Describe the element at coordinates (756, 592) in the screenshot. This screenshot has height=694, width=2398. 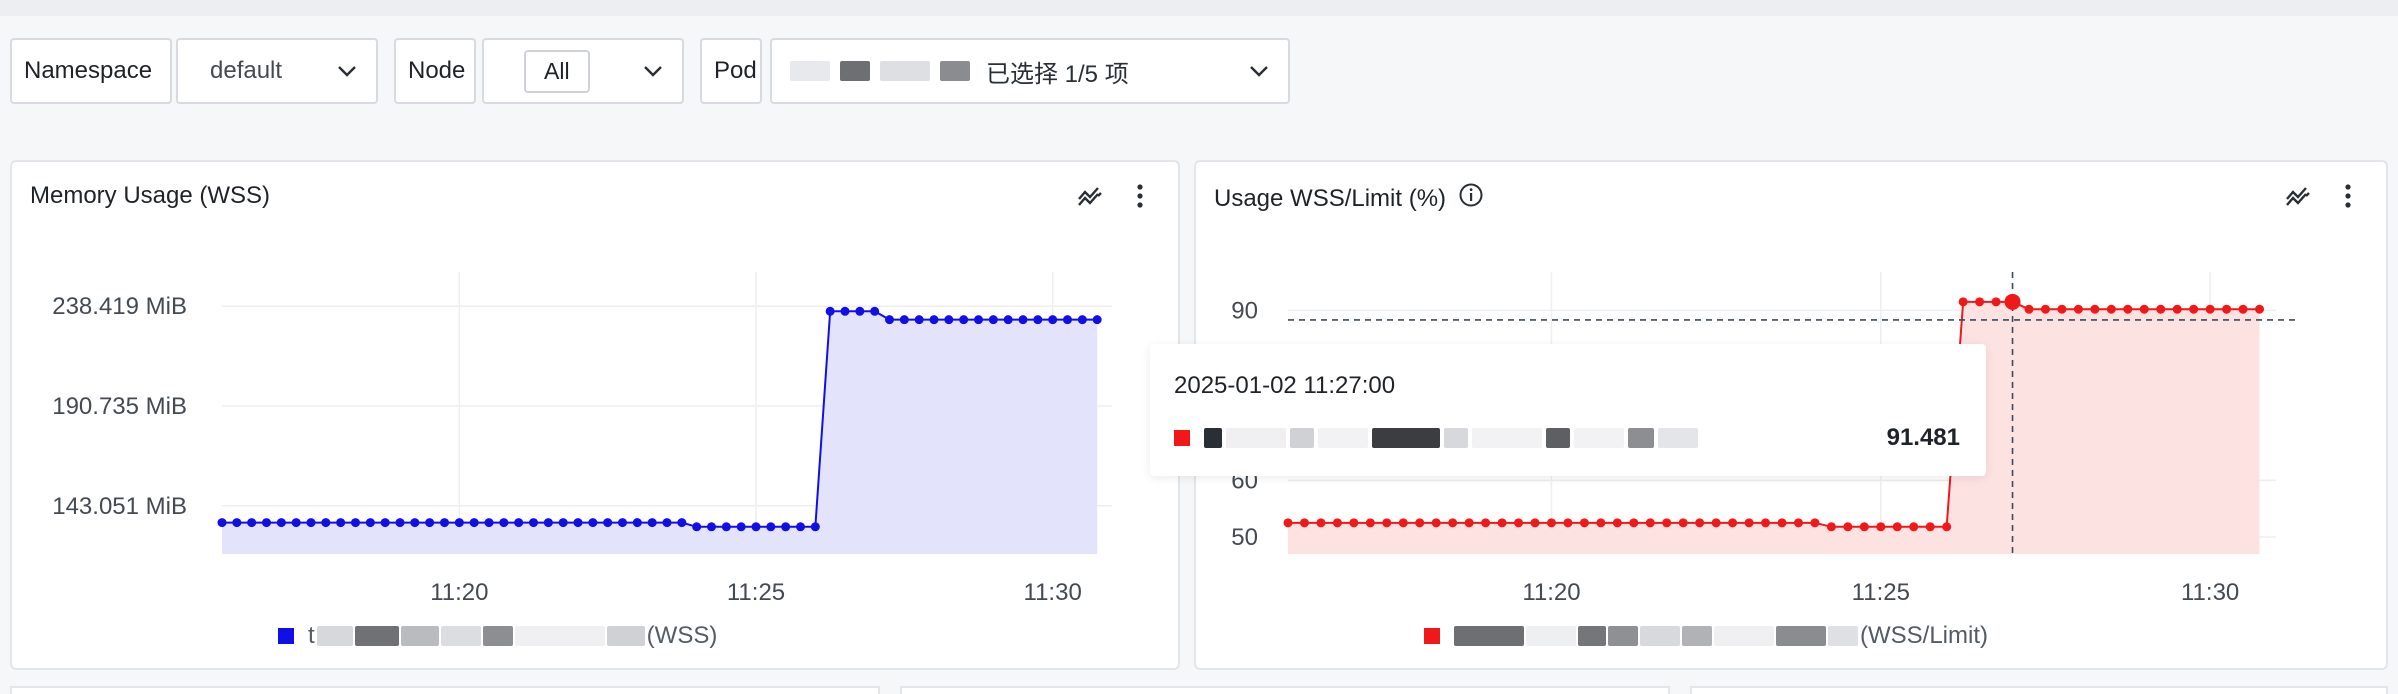
I see `x-tick-label: 11:25` at that location.